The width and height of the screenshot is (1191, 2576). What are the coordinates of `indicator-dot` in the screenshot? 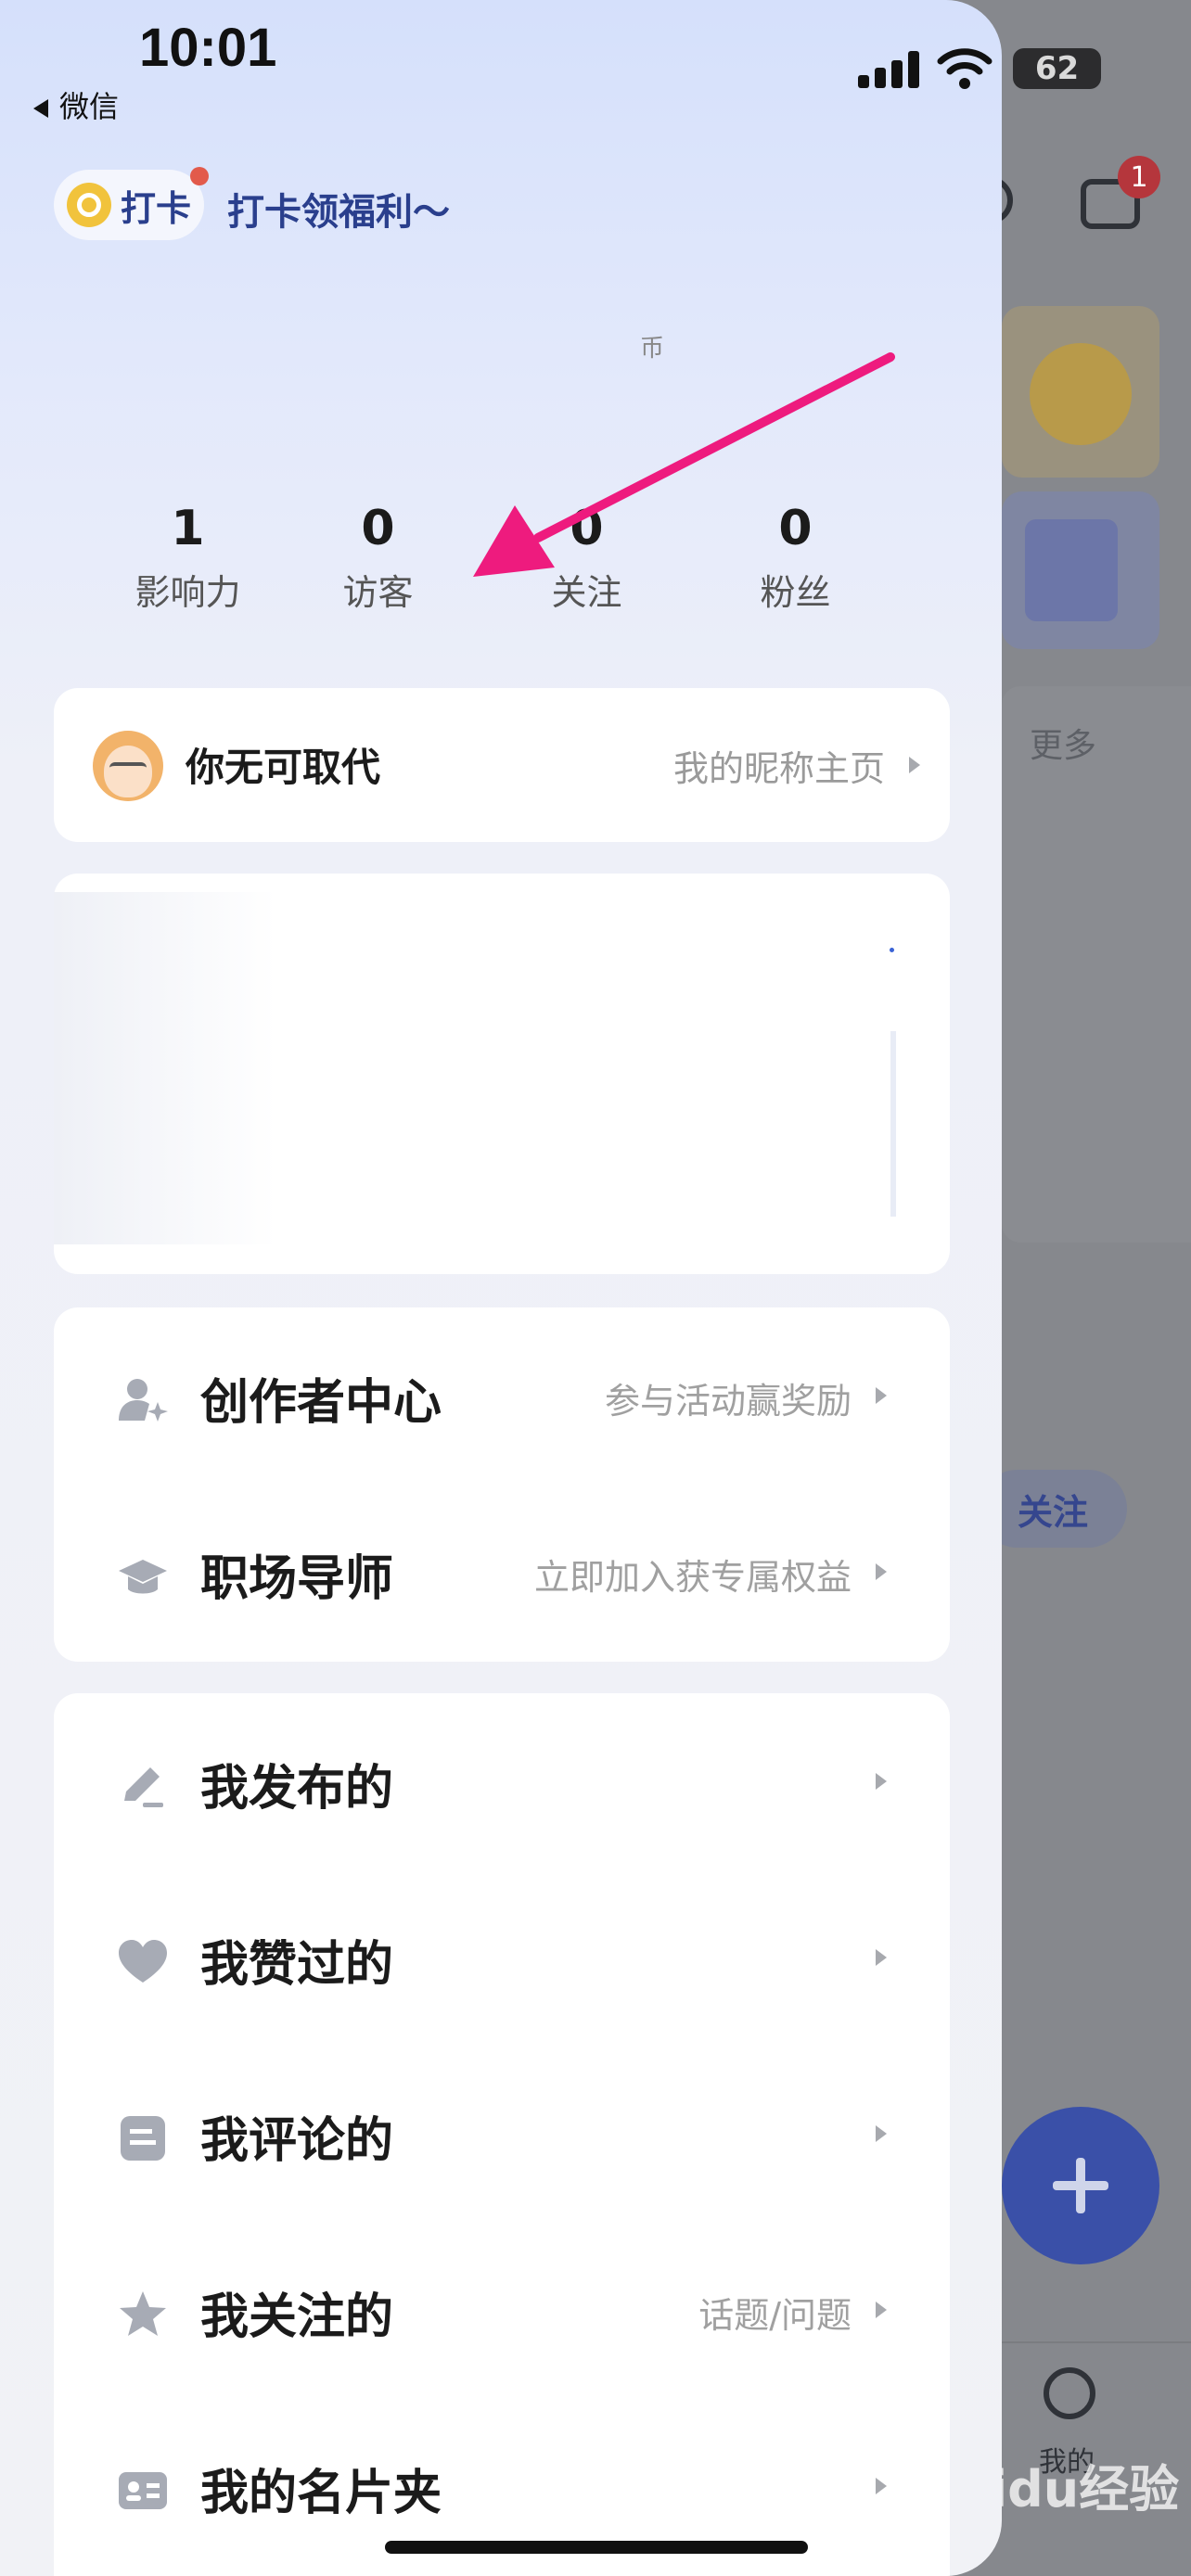 It's located at (892, 950).